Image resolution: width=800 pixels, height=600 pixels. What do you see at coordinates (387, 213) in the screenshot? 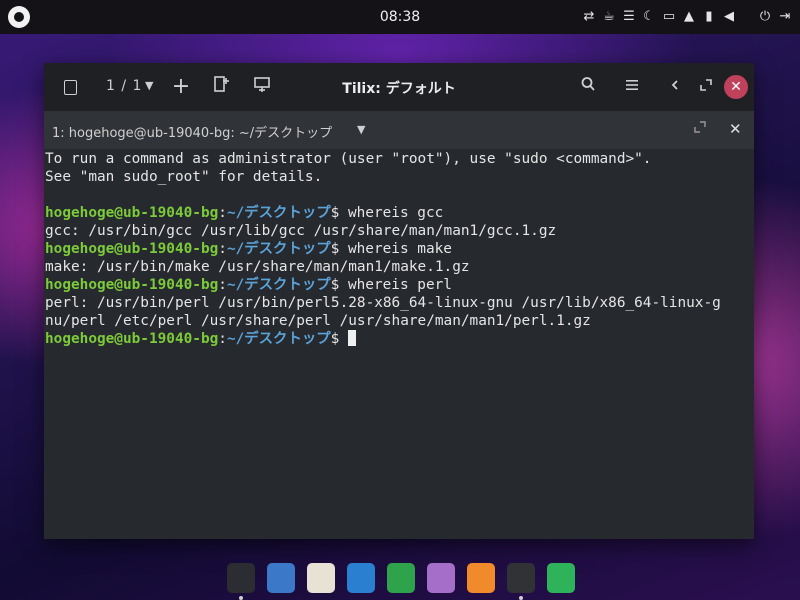
I see `prompt-command: $ whereis gcc` at bounding box center [387, 213].